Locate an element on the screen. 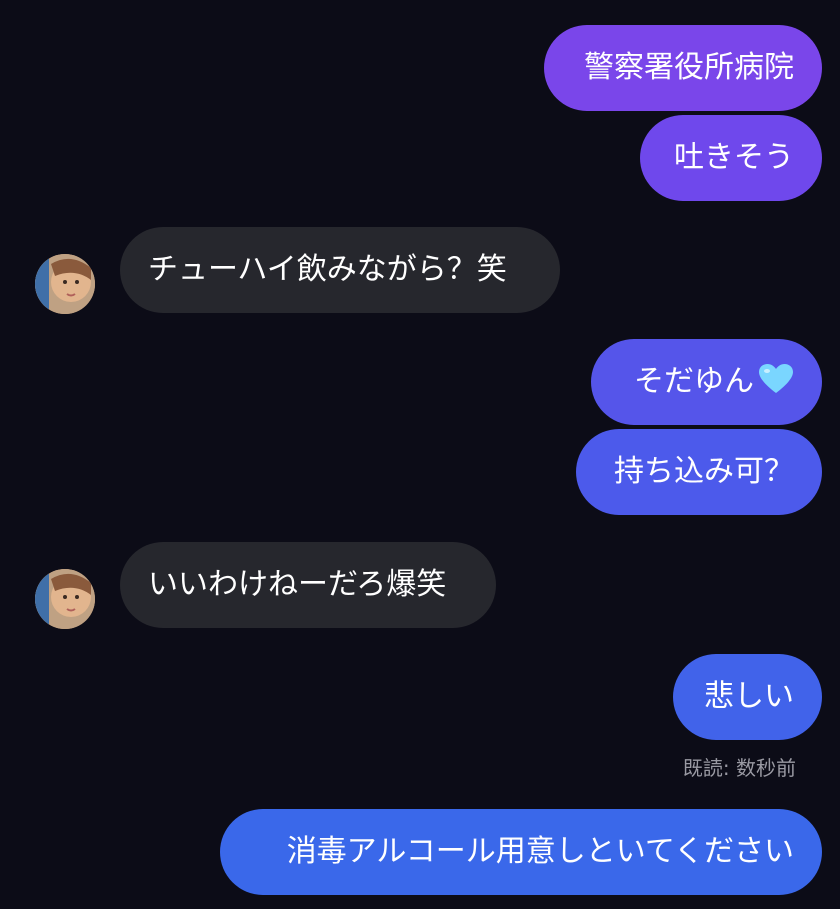 The height and width of the screenshot is (909, 840). message-text: 吐きそう is located at coordinates (734, 157).